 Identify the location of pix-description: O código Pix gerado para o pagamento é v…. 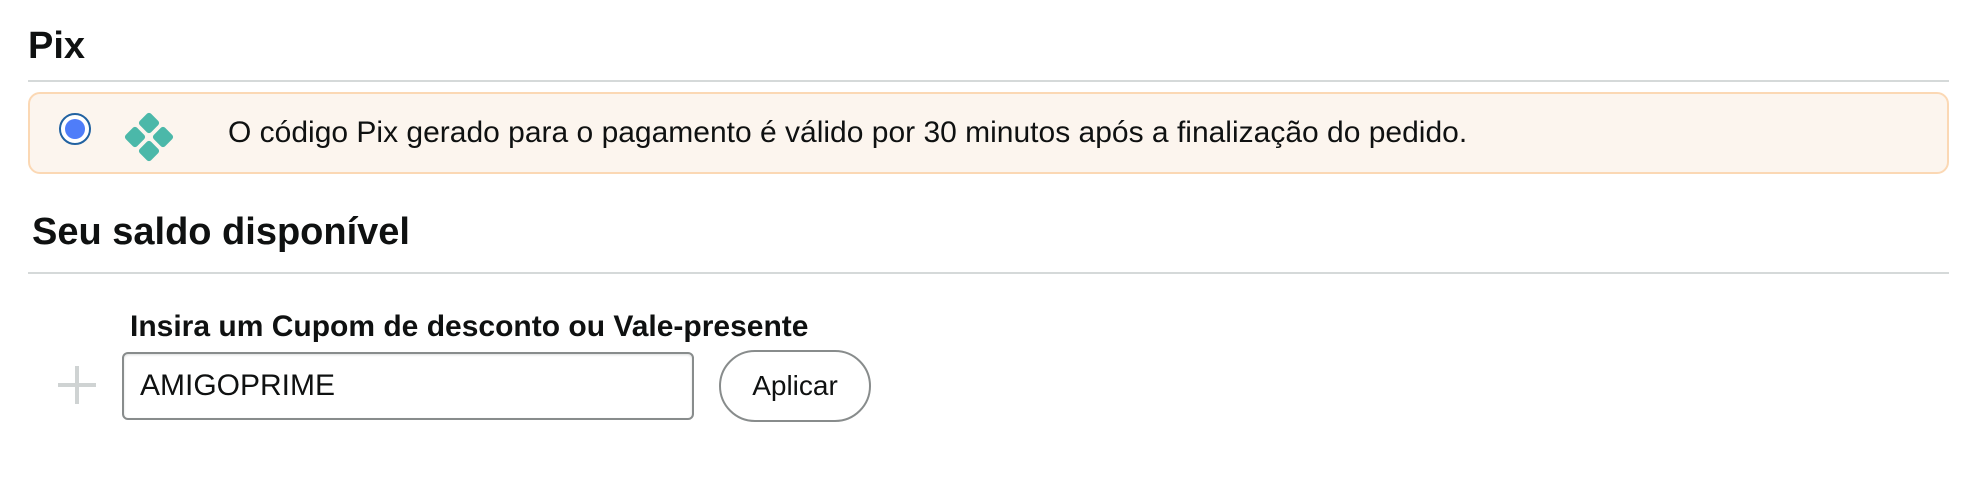
(848, 132).